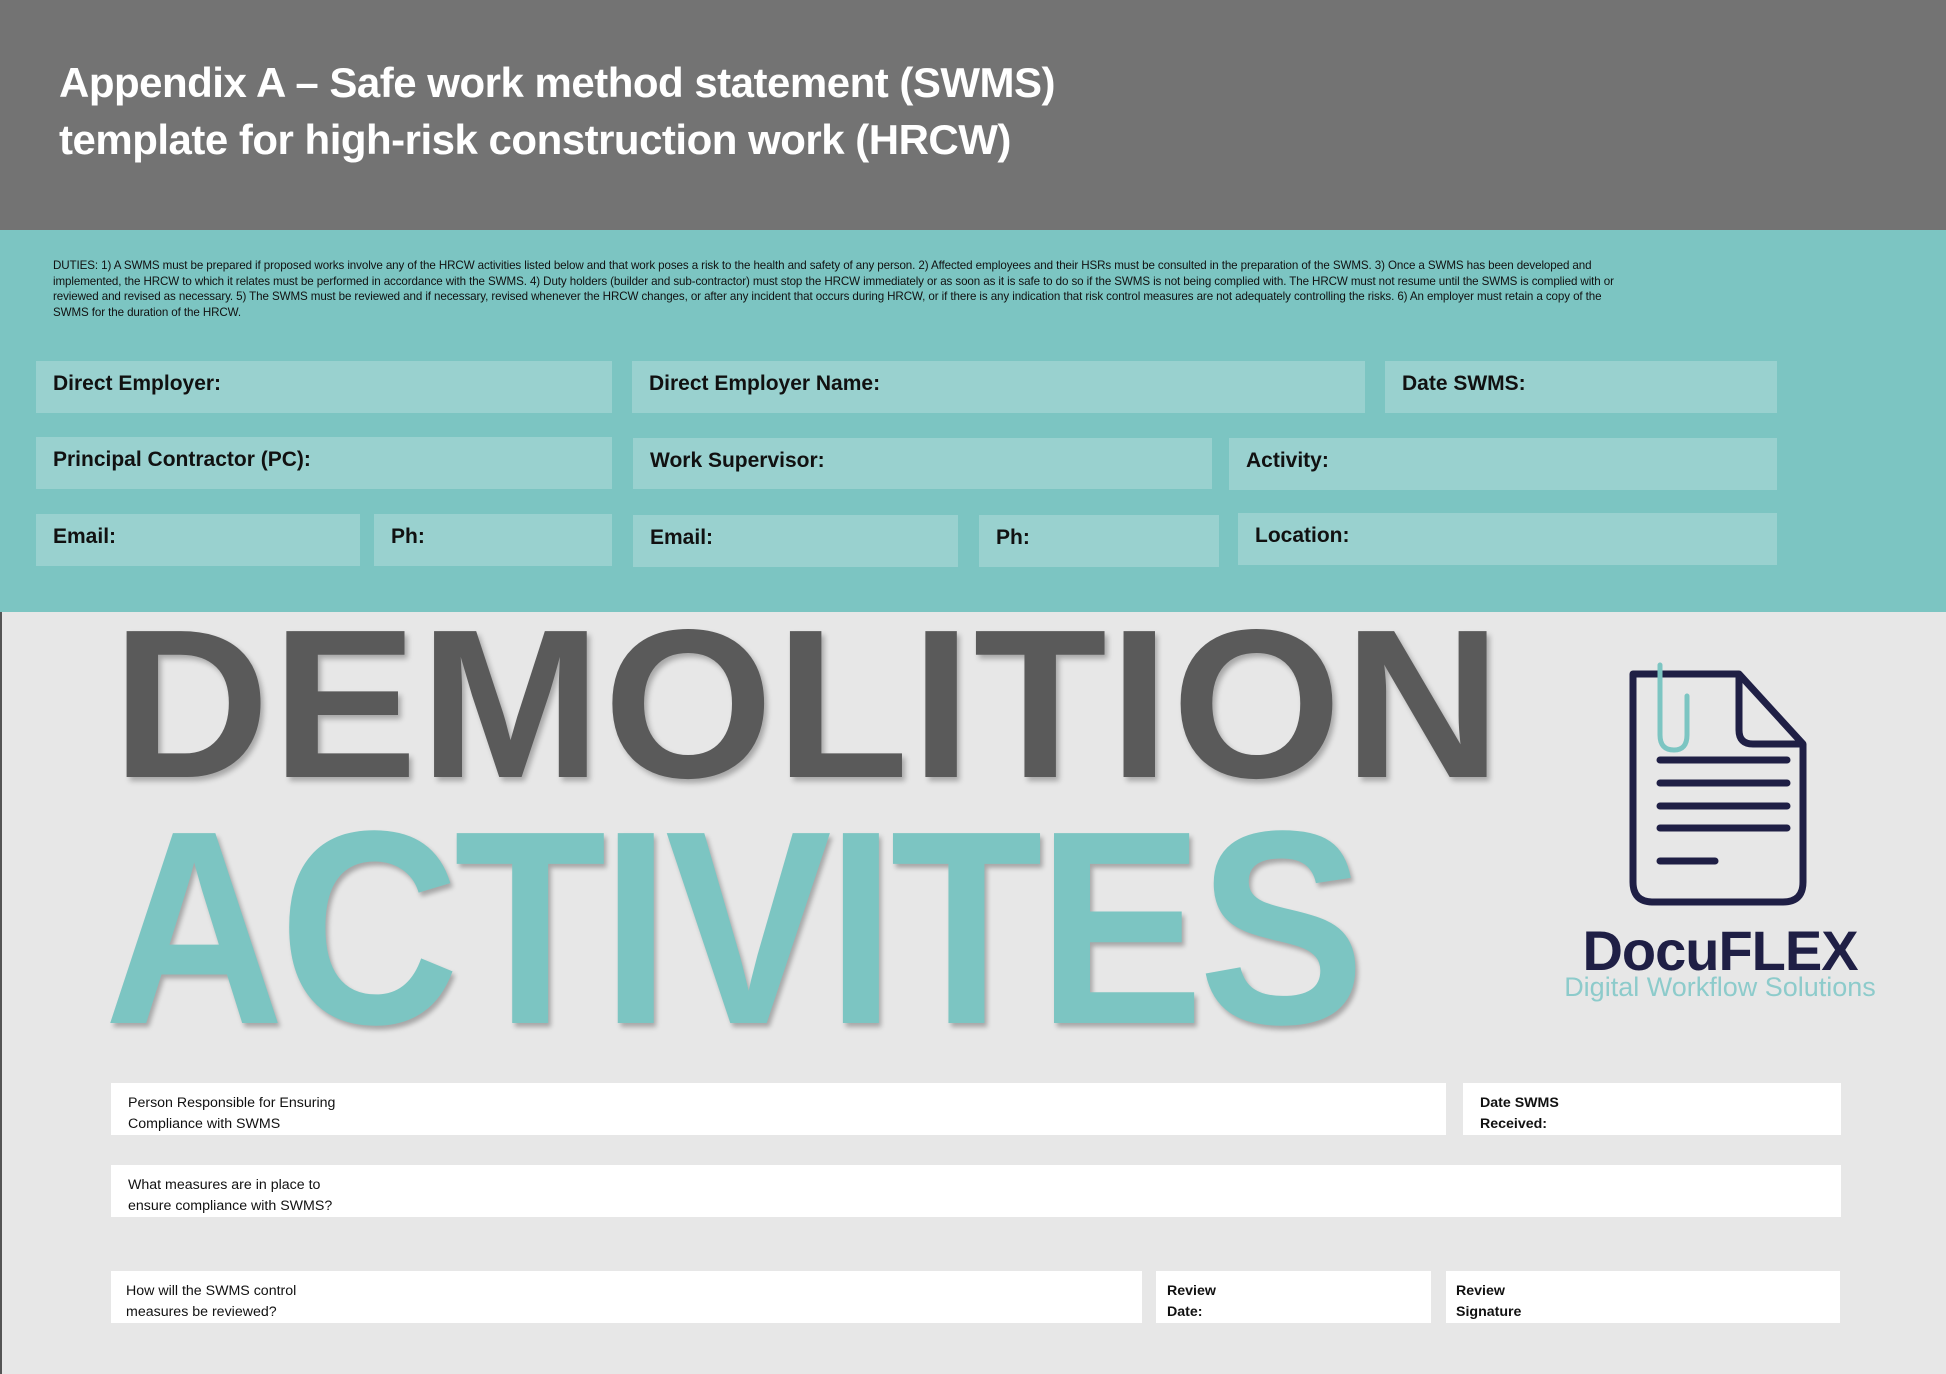  What do you see at coordinates (408, 536) in the screenshot?
I see `pc-phone-label: Ph:` at bounding box center [408, 536].